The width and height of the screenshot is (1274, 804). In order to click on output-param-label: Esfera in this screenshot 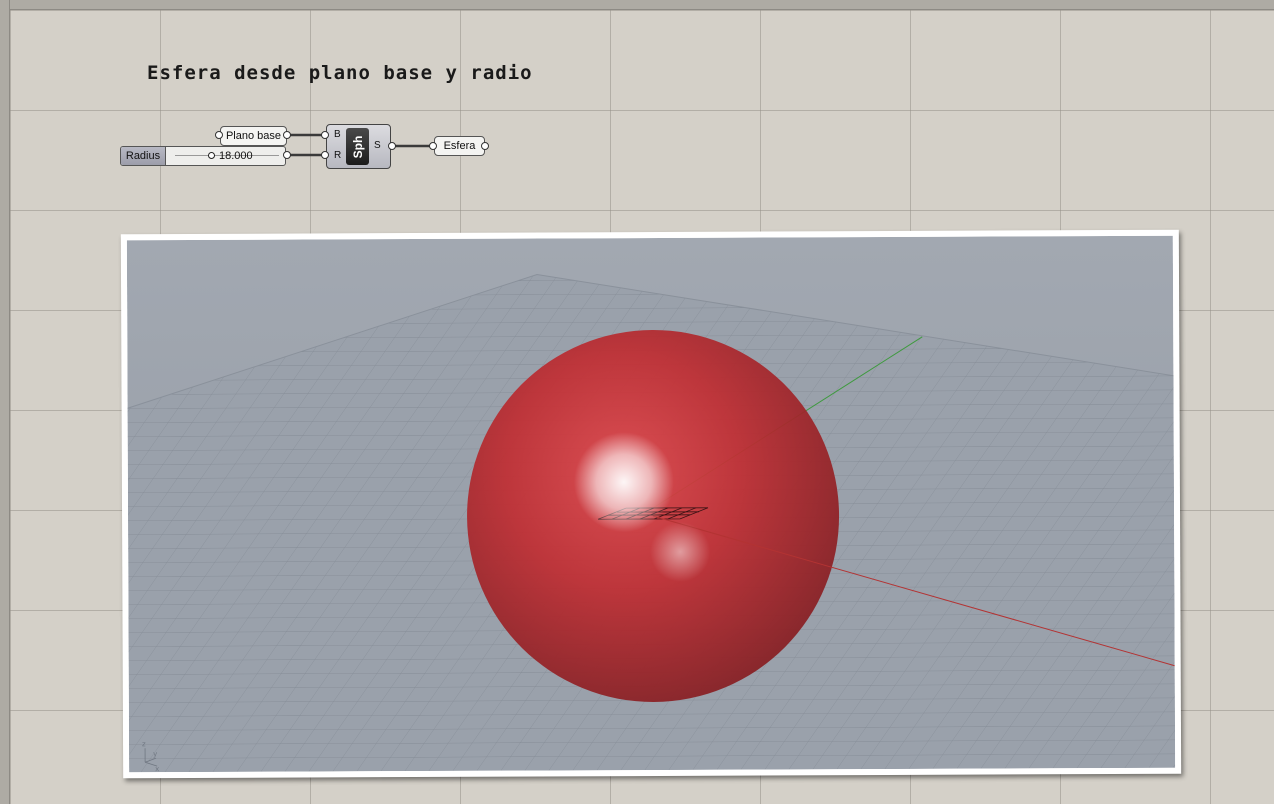, I will do `click(459, 146)`.